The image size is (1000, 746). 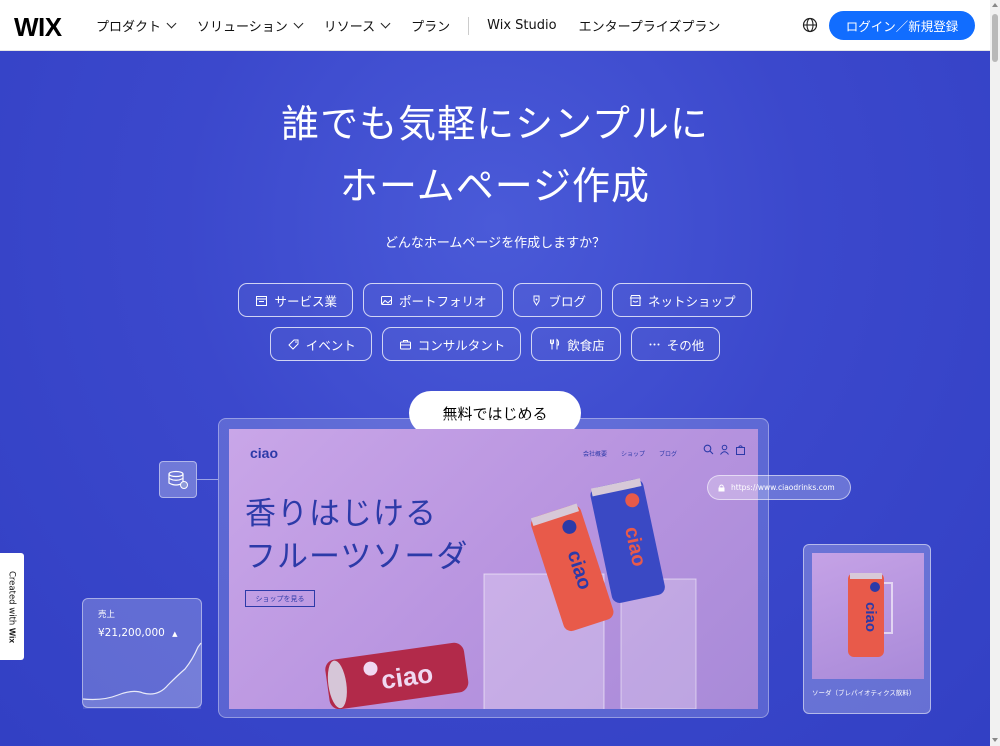 I want to click on created-with-text: Created with Wix, so click(x=12, y=607).